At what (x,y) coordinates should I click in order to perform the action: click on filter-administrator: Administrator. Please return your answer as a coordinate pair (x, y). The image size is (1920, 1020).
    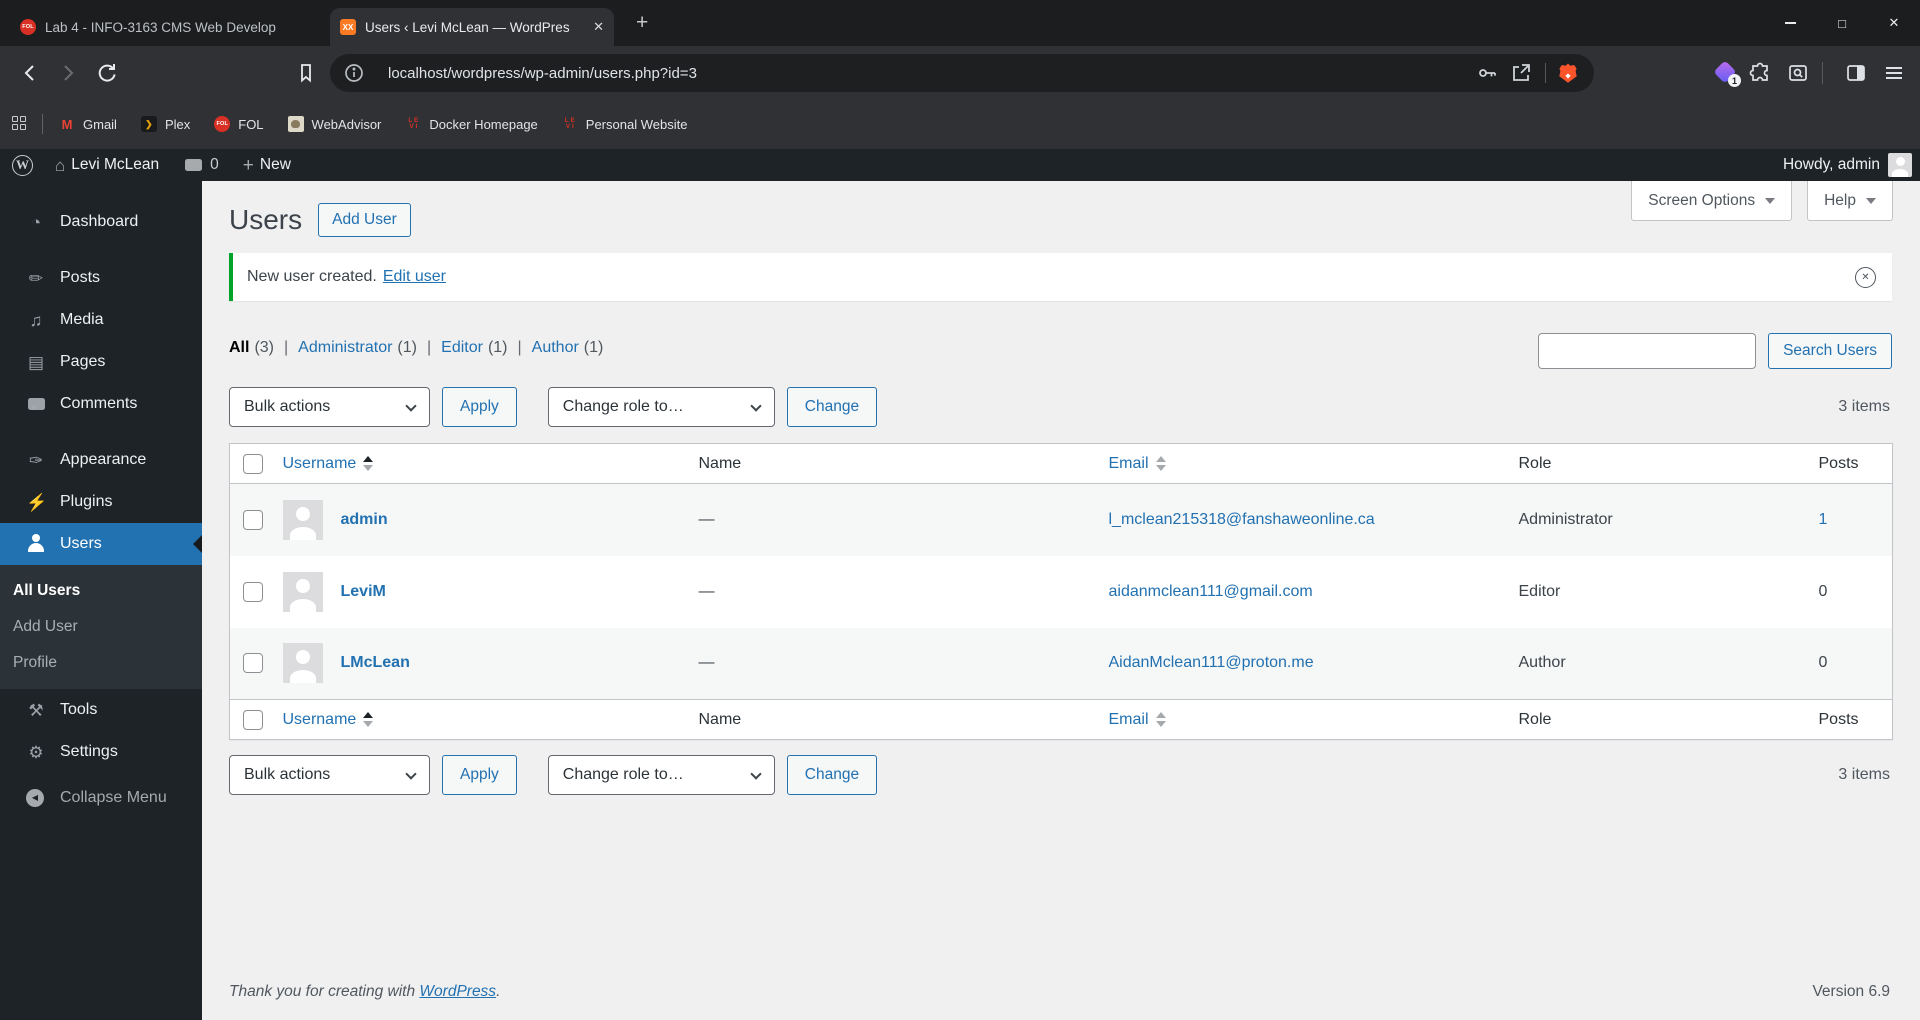
    Looking at the image, I should click on (345, 348).